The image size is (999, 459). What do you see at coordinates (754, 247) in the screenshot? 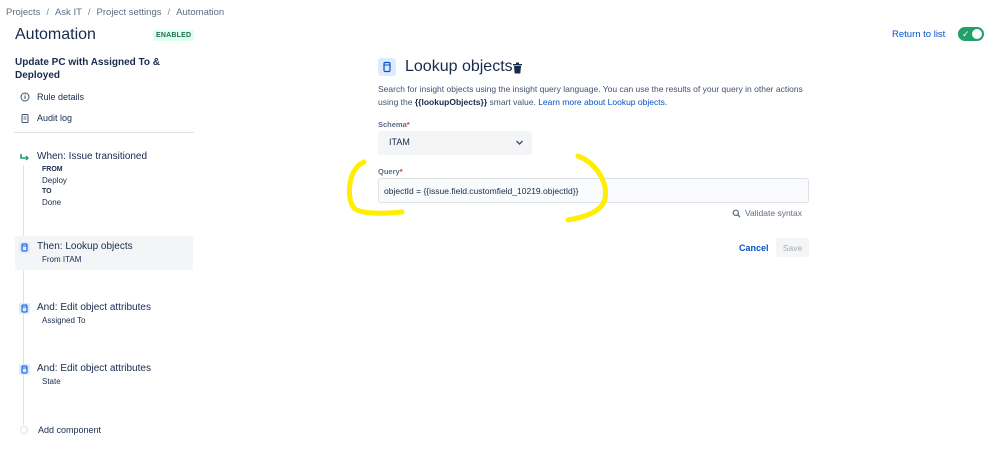
I see `cancel-button: Cancel` at bounding box center [754, 247].